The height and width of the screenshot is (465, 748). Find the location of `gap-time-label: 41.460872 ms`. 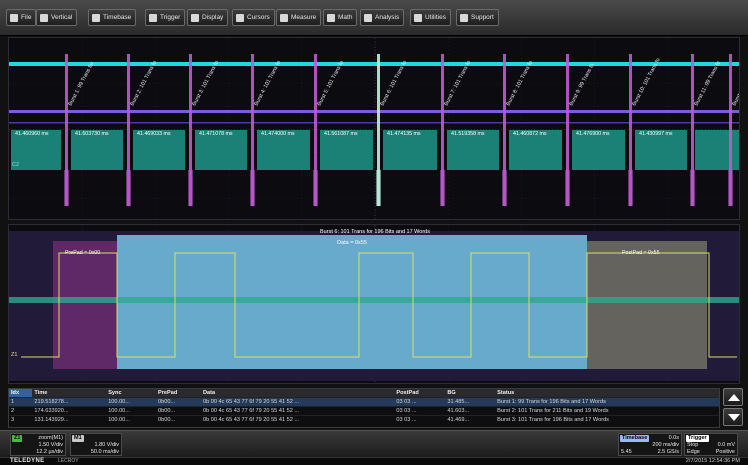

gap-time-label: 41.460872 ms is located at coordinates (530, 134).